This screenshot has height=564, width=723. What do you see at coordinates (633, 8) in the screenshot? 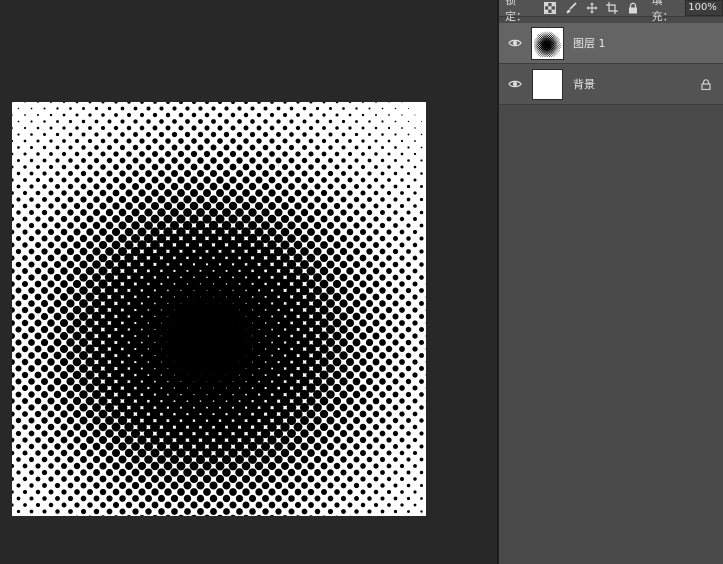
I see `lock-all-icon` at bounding box center [633, 8].